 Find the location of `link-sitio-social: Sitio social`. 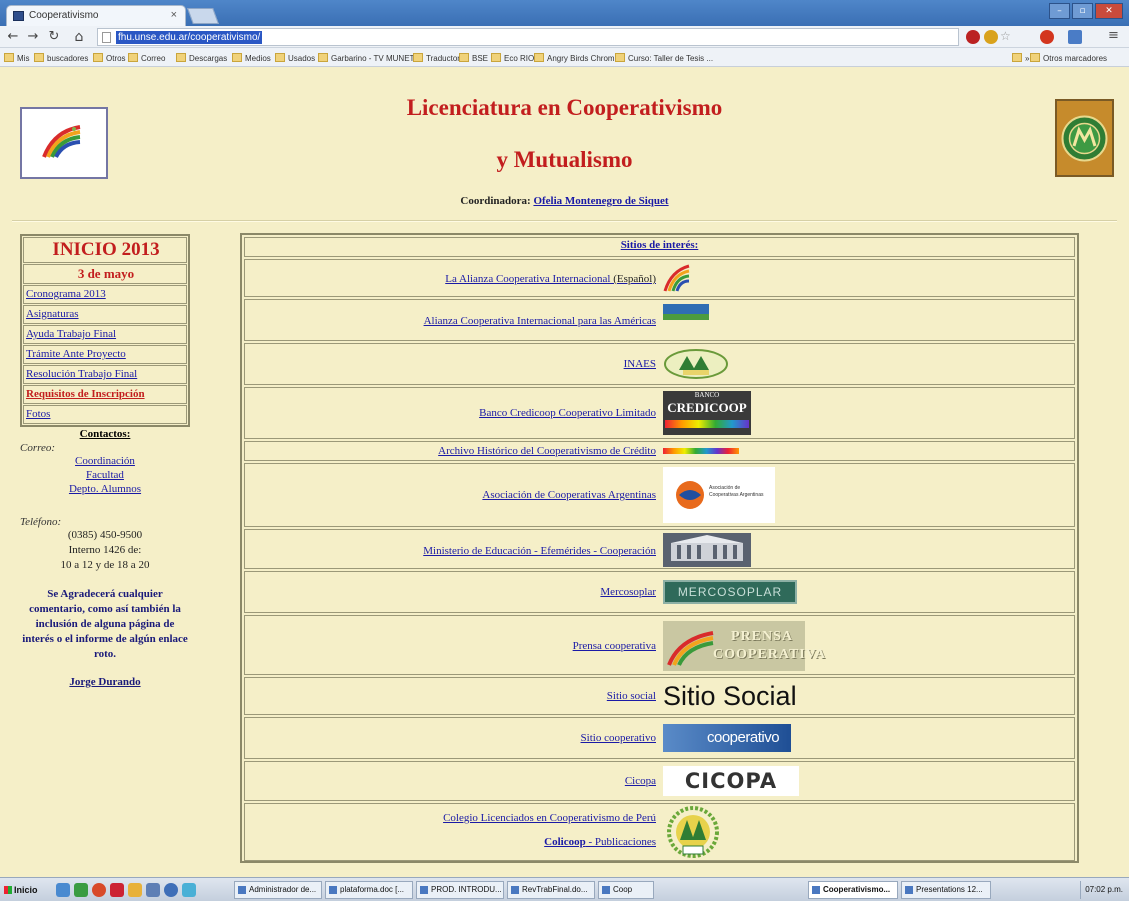

link-sitio-social: Sitio social is located at coordinates (631, 696).